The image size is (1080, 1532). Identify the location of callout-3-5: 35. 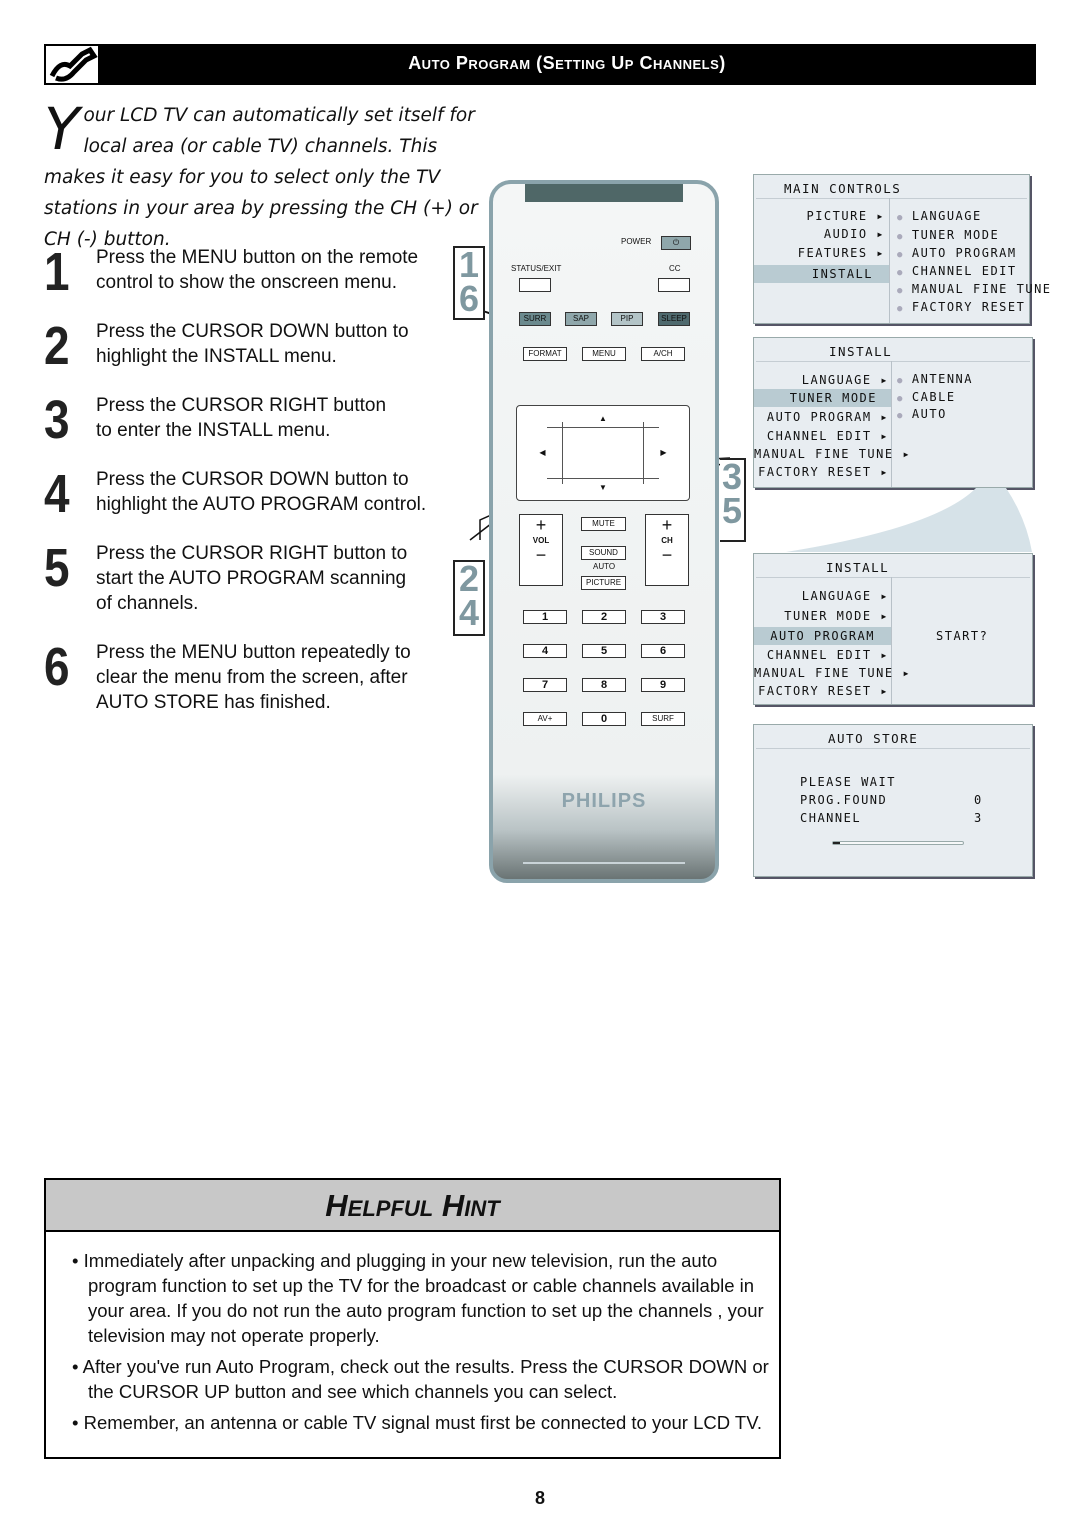
(733, 500).